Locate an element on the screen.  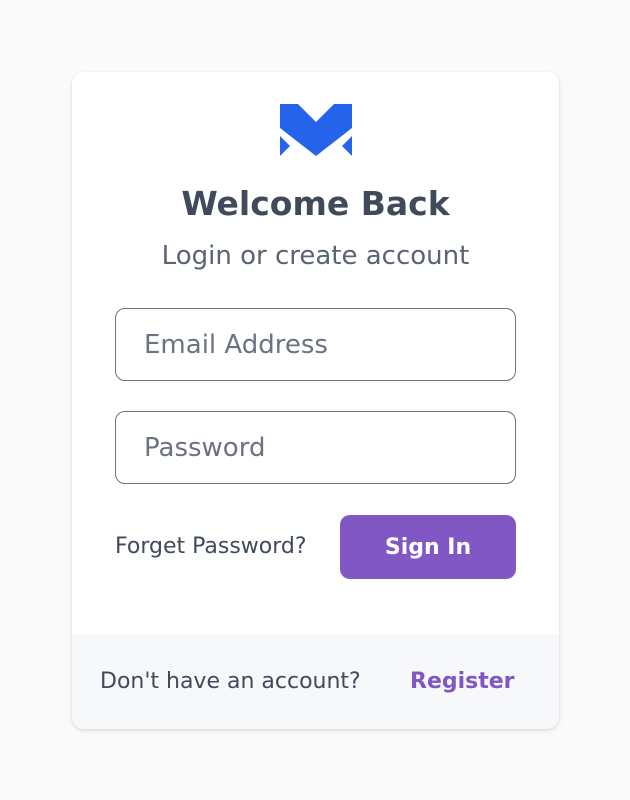
m-logo-icon is located at coordinates (316, 130).